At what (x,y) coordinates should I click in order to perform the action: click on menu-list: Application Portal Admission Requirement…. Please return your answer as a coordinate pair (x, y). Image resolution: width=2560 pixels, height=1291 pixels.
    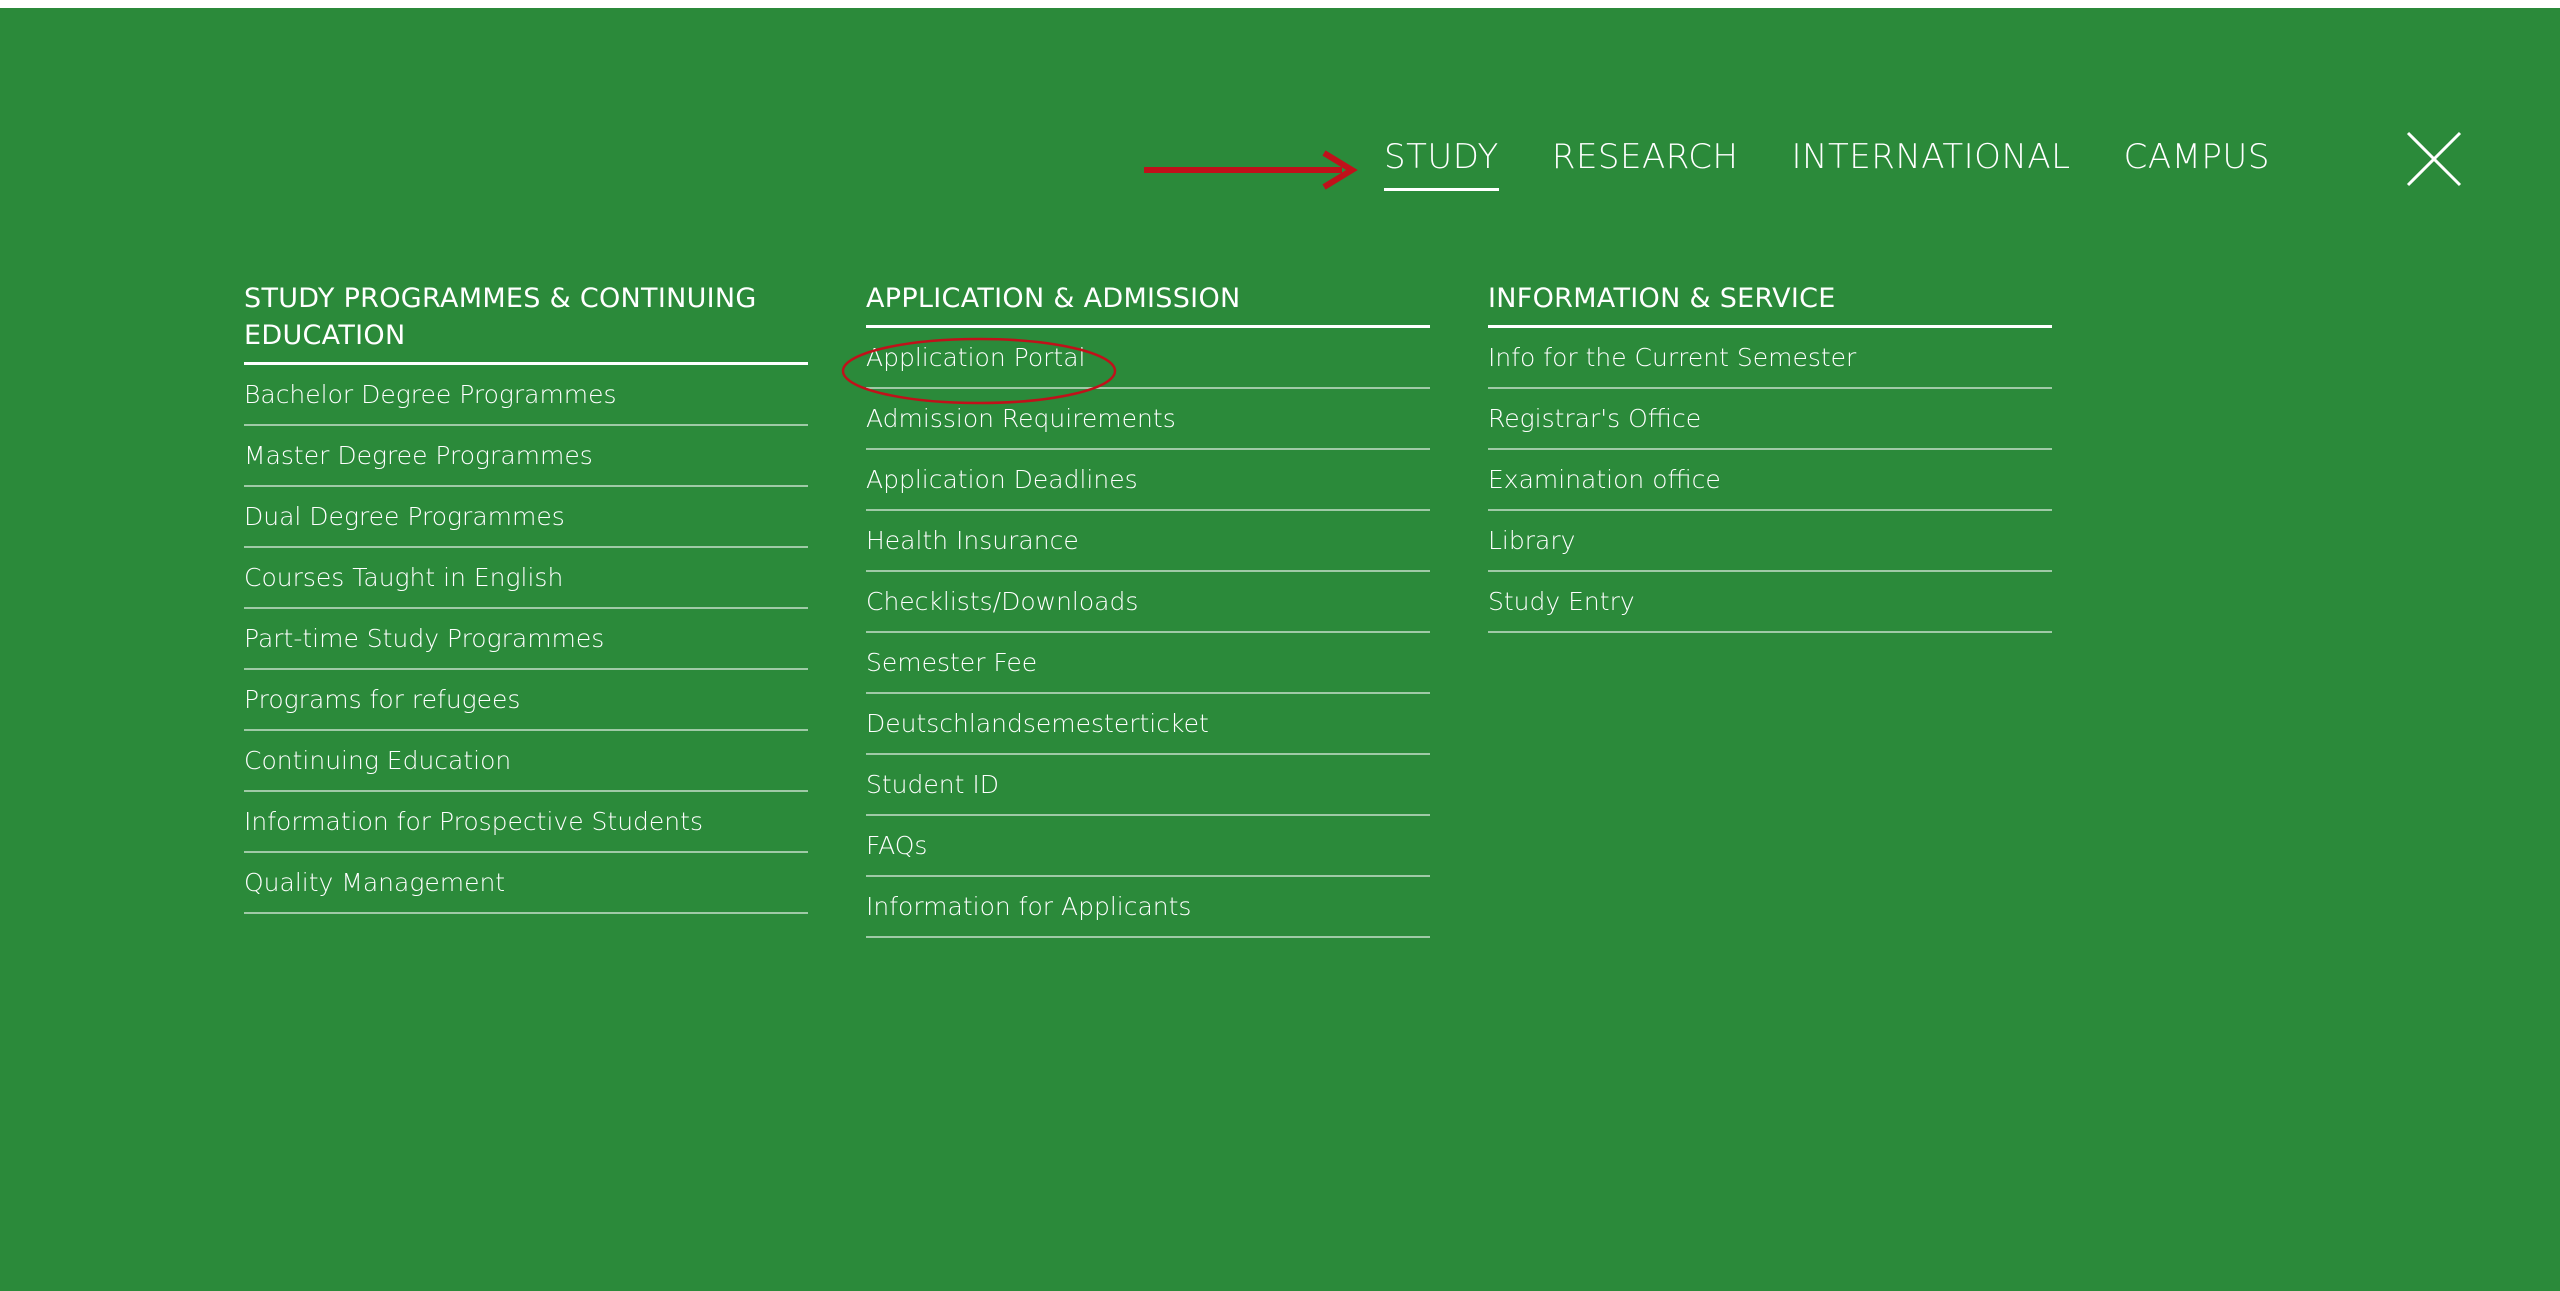
    Looking at the image, I should click on (1148, 633).